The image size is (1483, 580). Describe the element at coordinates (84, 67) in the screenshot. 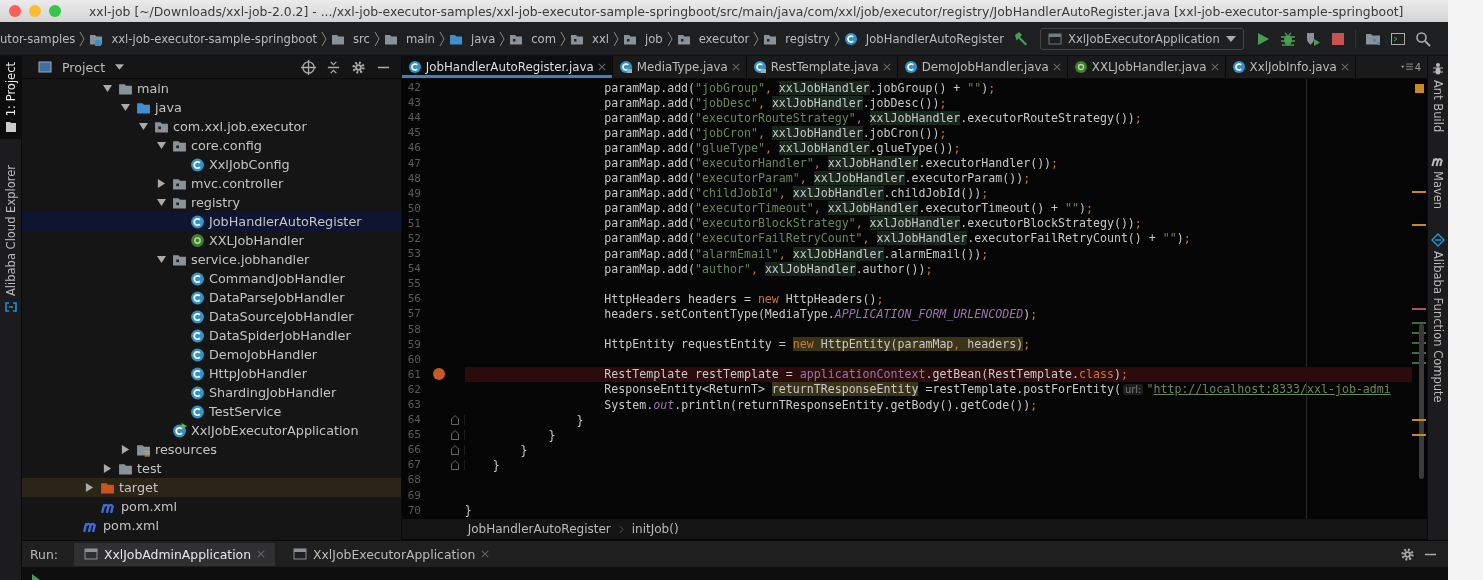

I see `panel-title: Project` at that location.